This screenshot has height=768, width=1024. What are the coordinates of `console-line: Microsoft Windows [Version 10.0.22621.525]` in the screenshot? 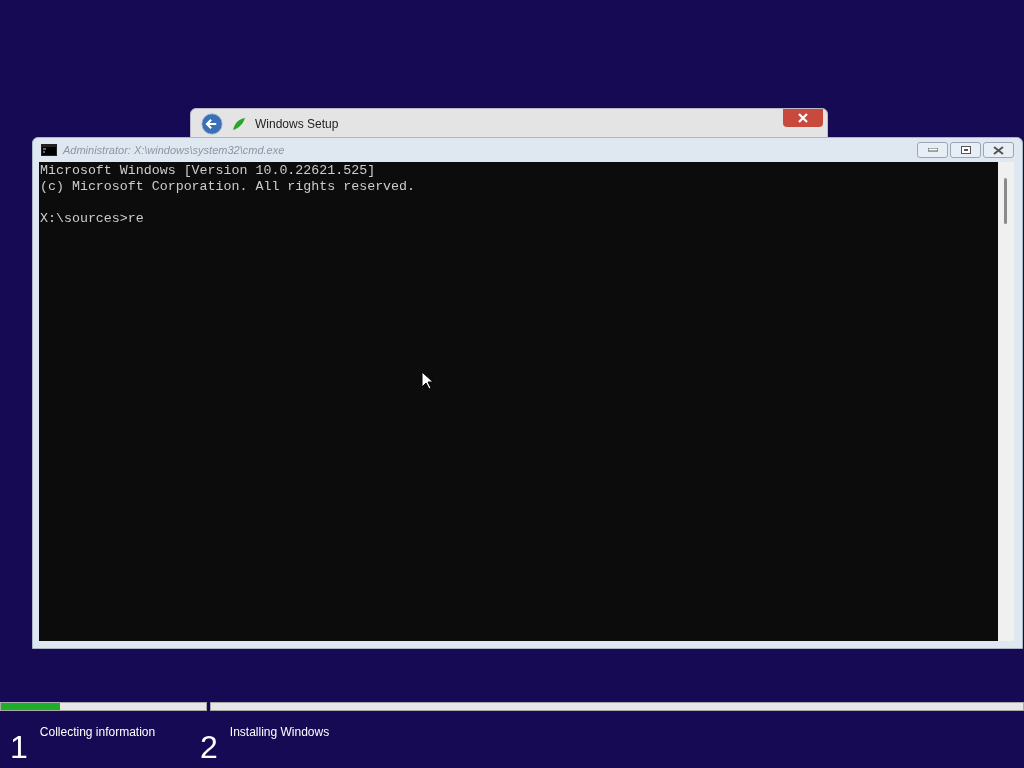 It's located at (207, 171).